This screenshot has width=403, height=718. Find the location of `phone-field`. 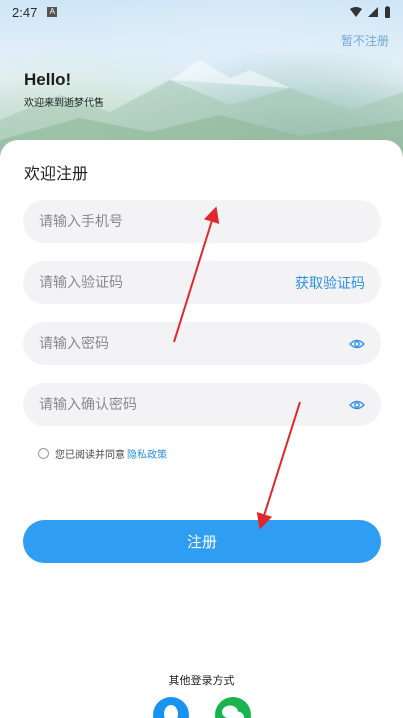

phone-field is located at coordinates (202, 221).